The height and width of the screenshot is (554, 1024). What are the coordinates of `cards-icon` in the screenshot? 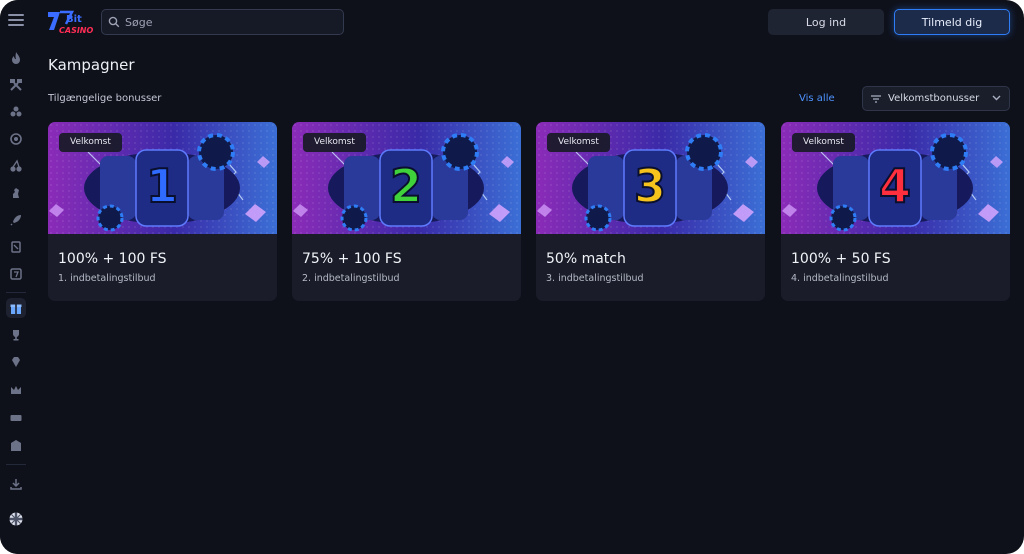 It's located at (16, 247).